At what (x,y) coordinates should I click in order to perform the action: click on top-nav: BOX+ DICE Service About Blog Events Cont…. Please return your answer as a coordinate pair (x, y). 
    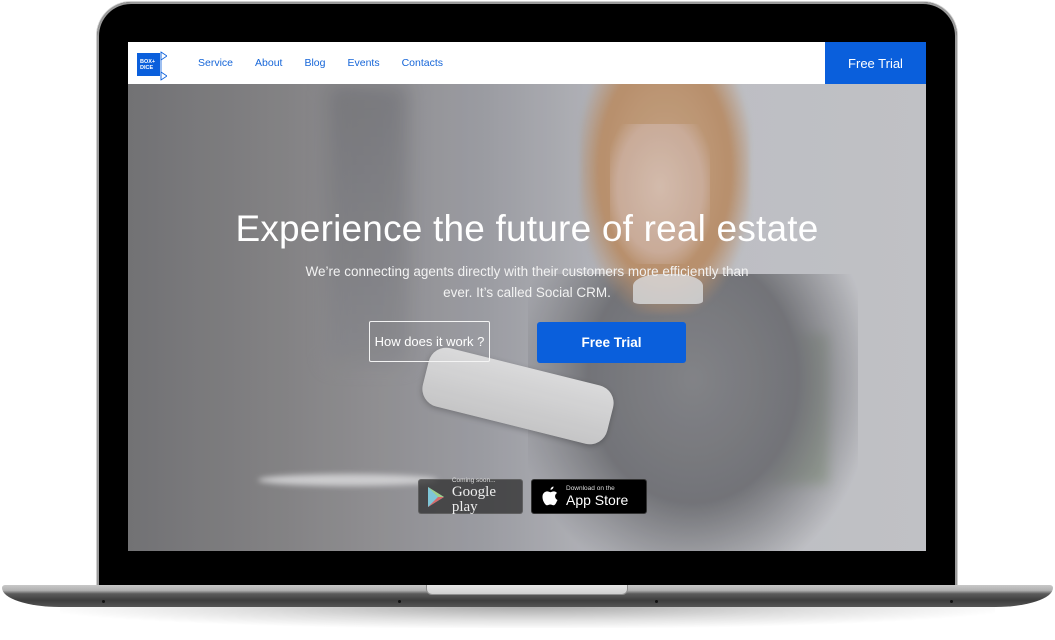
    Looking at the image, I should click on (527, 63).